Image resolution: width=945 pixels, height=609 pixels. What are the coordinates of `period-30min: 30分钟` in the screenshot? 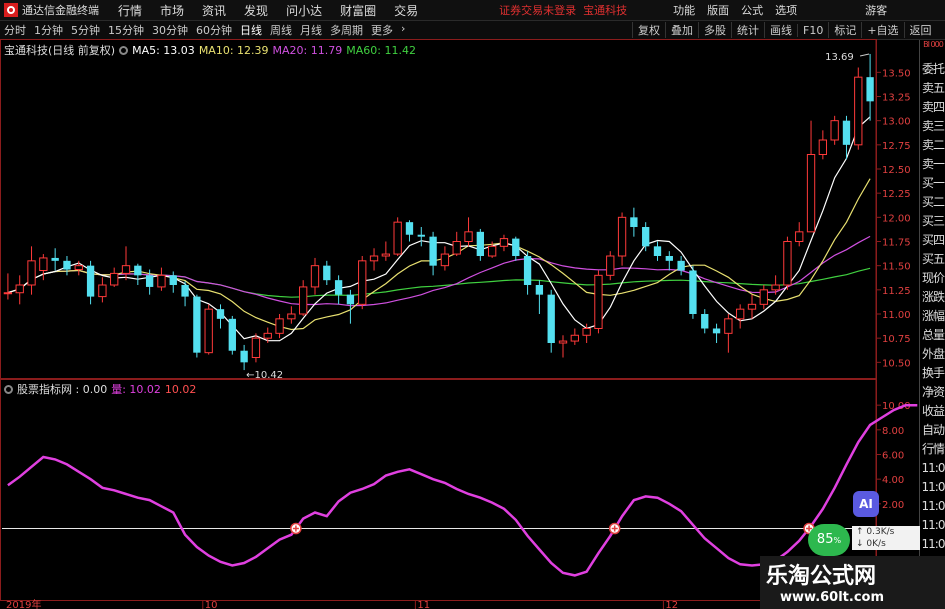 It's located at (170, 30).